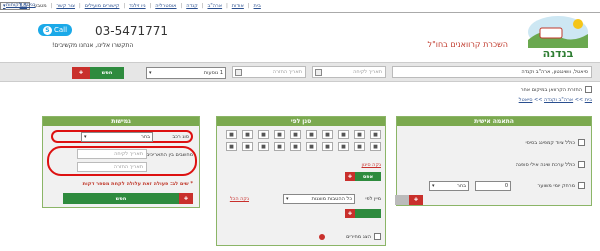  What do you see at coordinates (81, 73) in the screenshot?
I see `search-plus-icon: ✚` at bounding box center [81, 73].